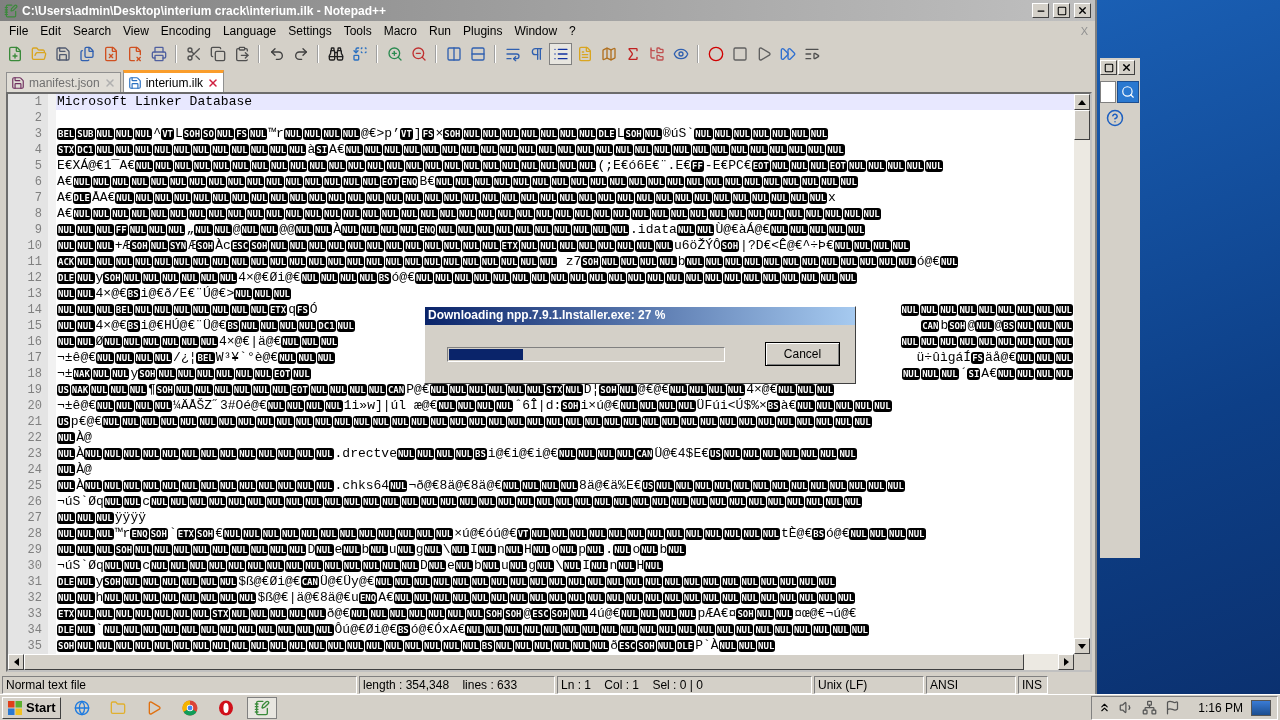  What do you see at coordinates (249, 31) in the screenshot?
I see `menu-item: Language` at bounding box center [249, 31].